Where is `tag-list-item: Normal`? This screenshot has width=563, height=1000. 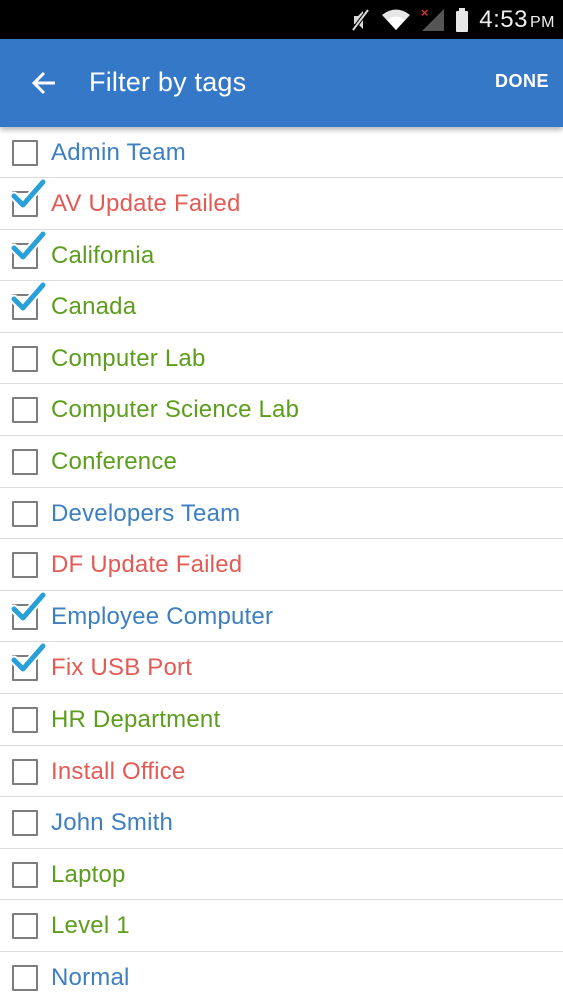
tag-list-item: Normal is located at coordinates (281, 976).